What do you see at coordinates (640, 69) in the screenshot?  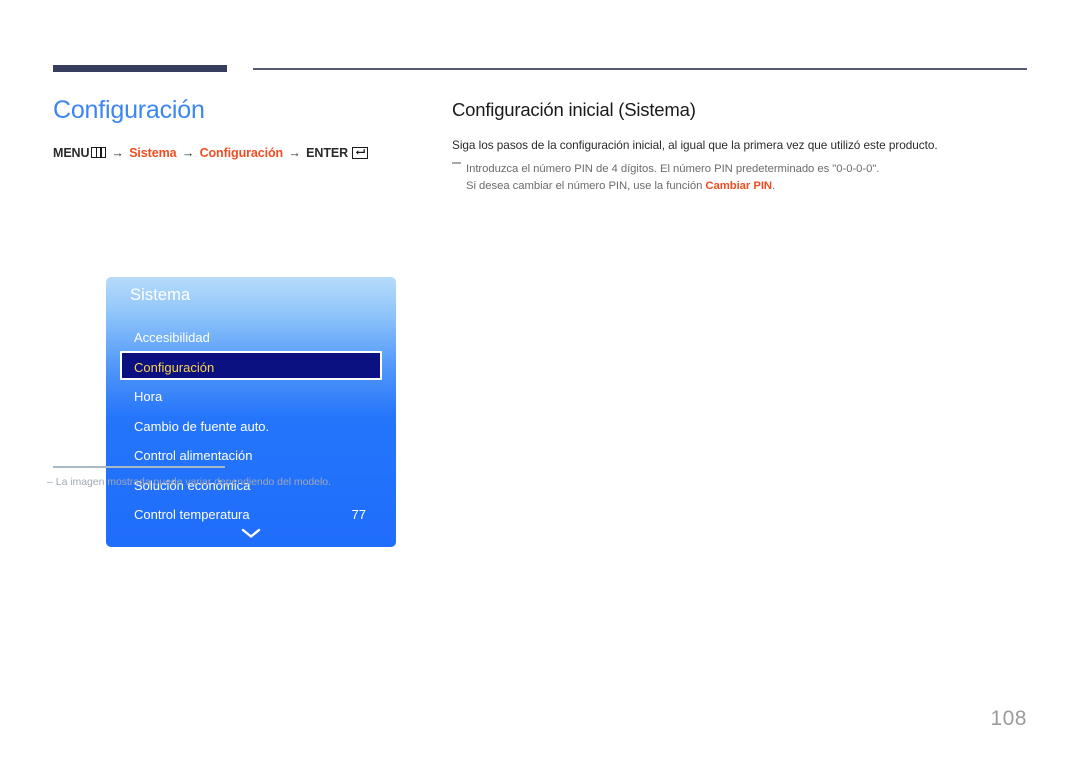 I see `header-divider-rule` at bounding box center [640, 69].